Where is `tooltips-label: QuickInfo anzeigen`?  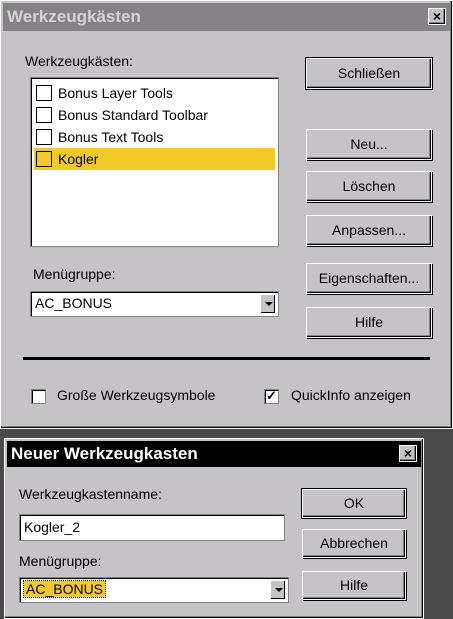
tooltips-label: QuickInfo anzeigen is located at coordinates (351, 395).